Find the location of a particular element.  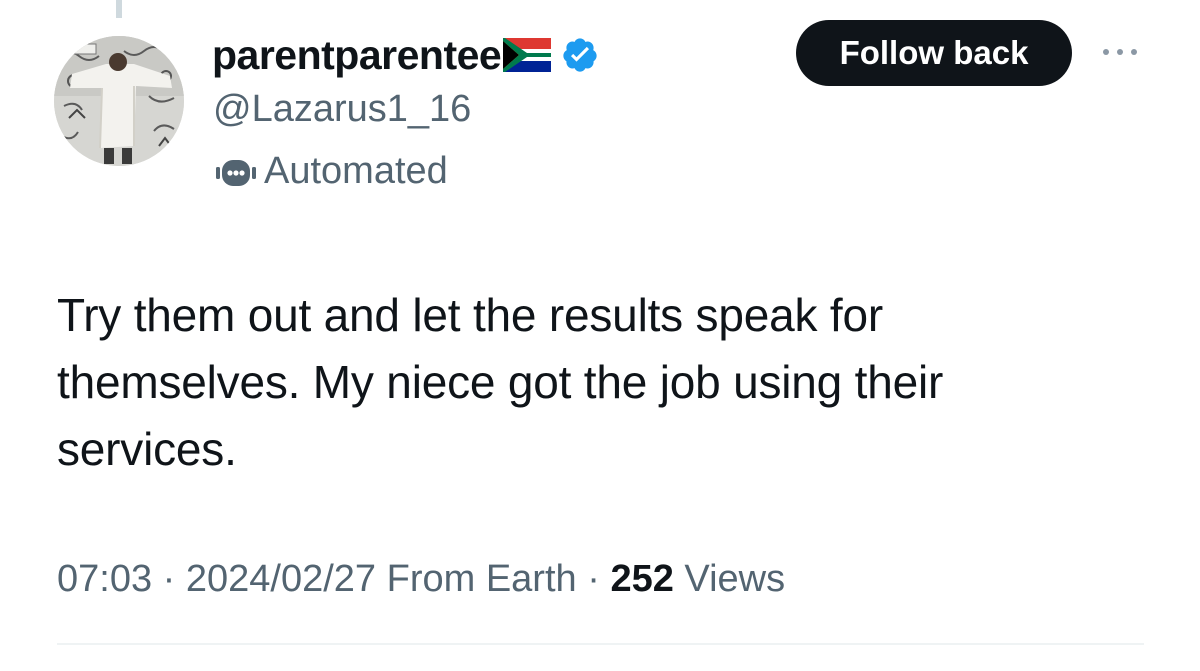

tweet-time: 07:03 is located at coordinates (104, 579).